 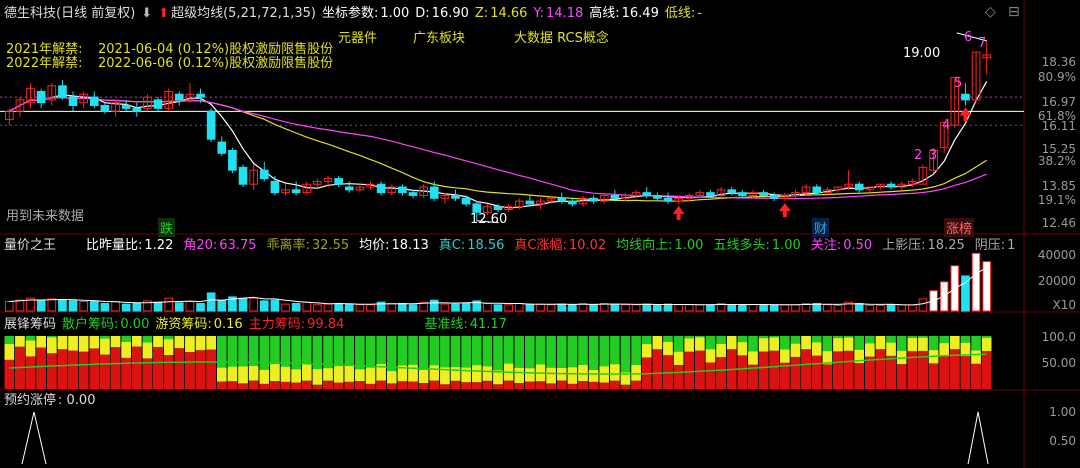 What do you see at coordinates (30, 245) in the screenshot?
I see `volume-title: 量价之王` at bounding box center [30, 245].